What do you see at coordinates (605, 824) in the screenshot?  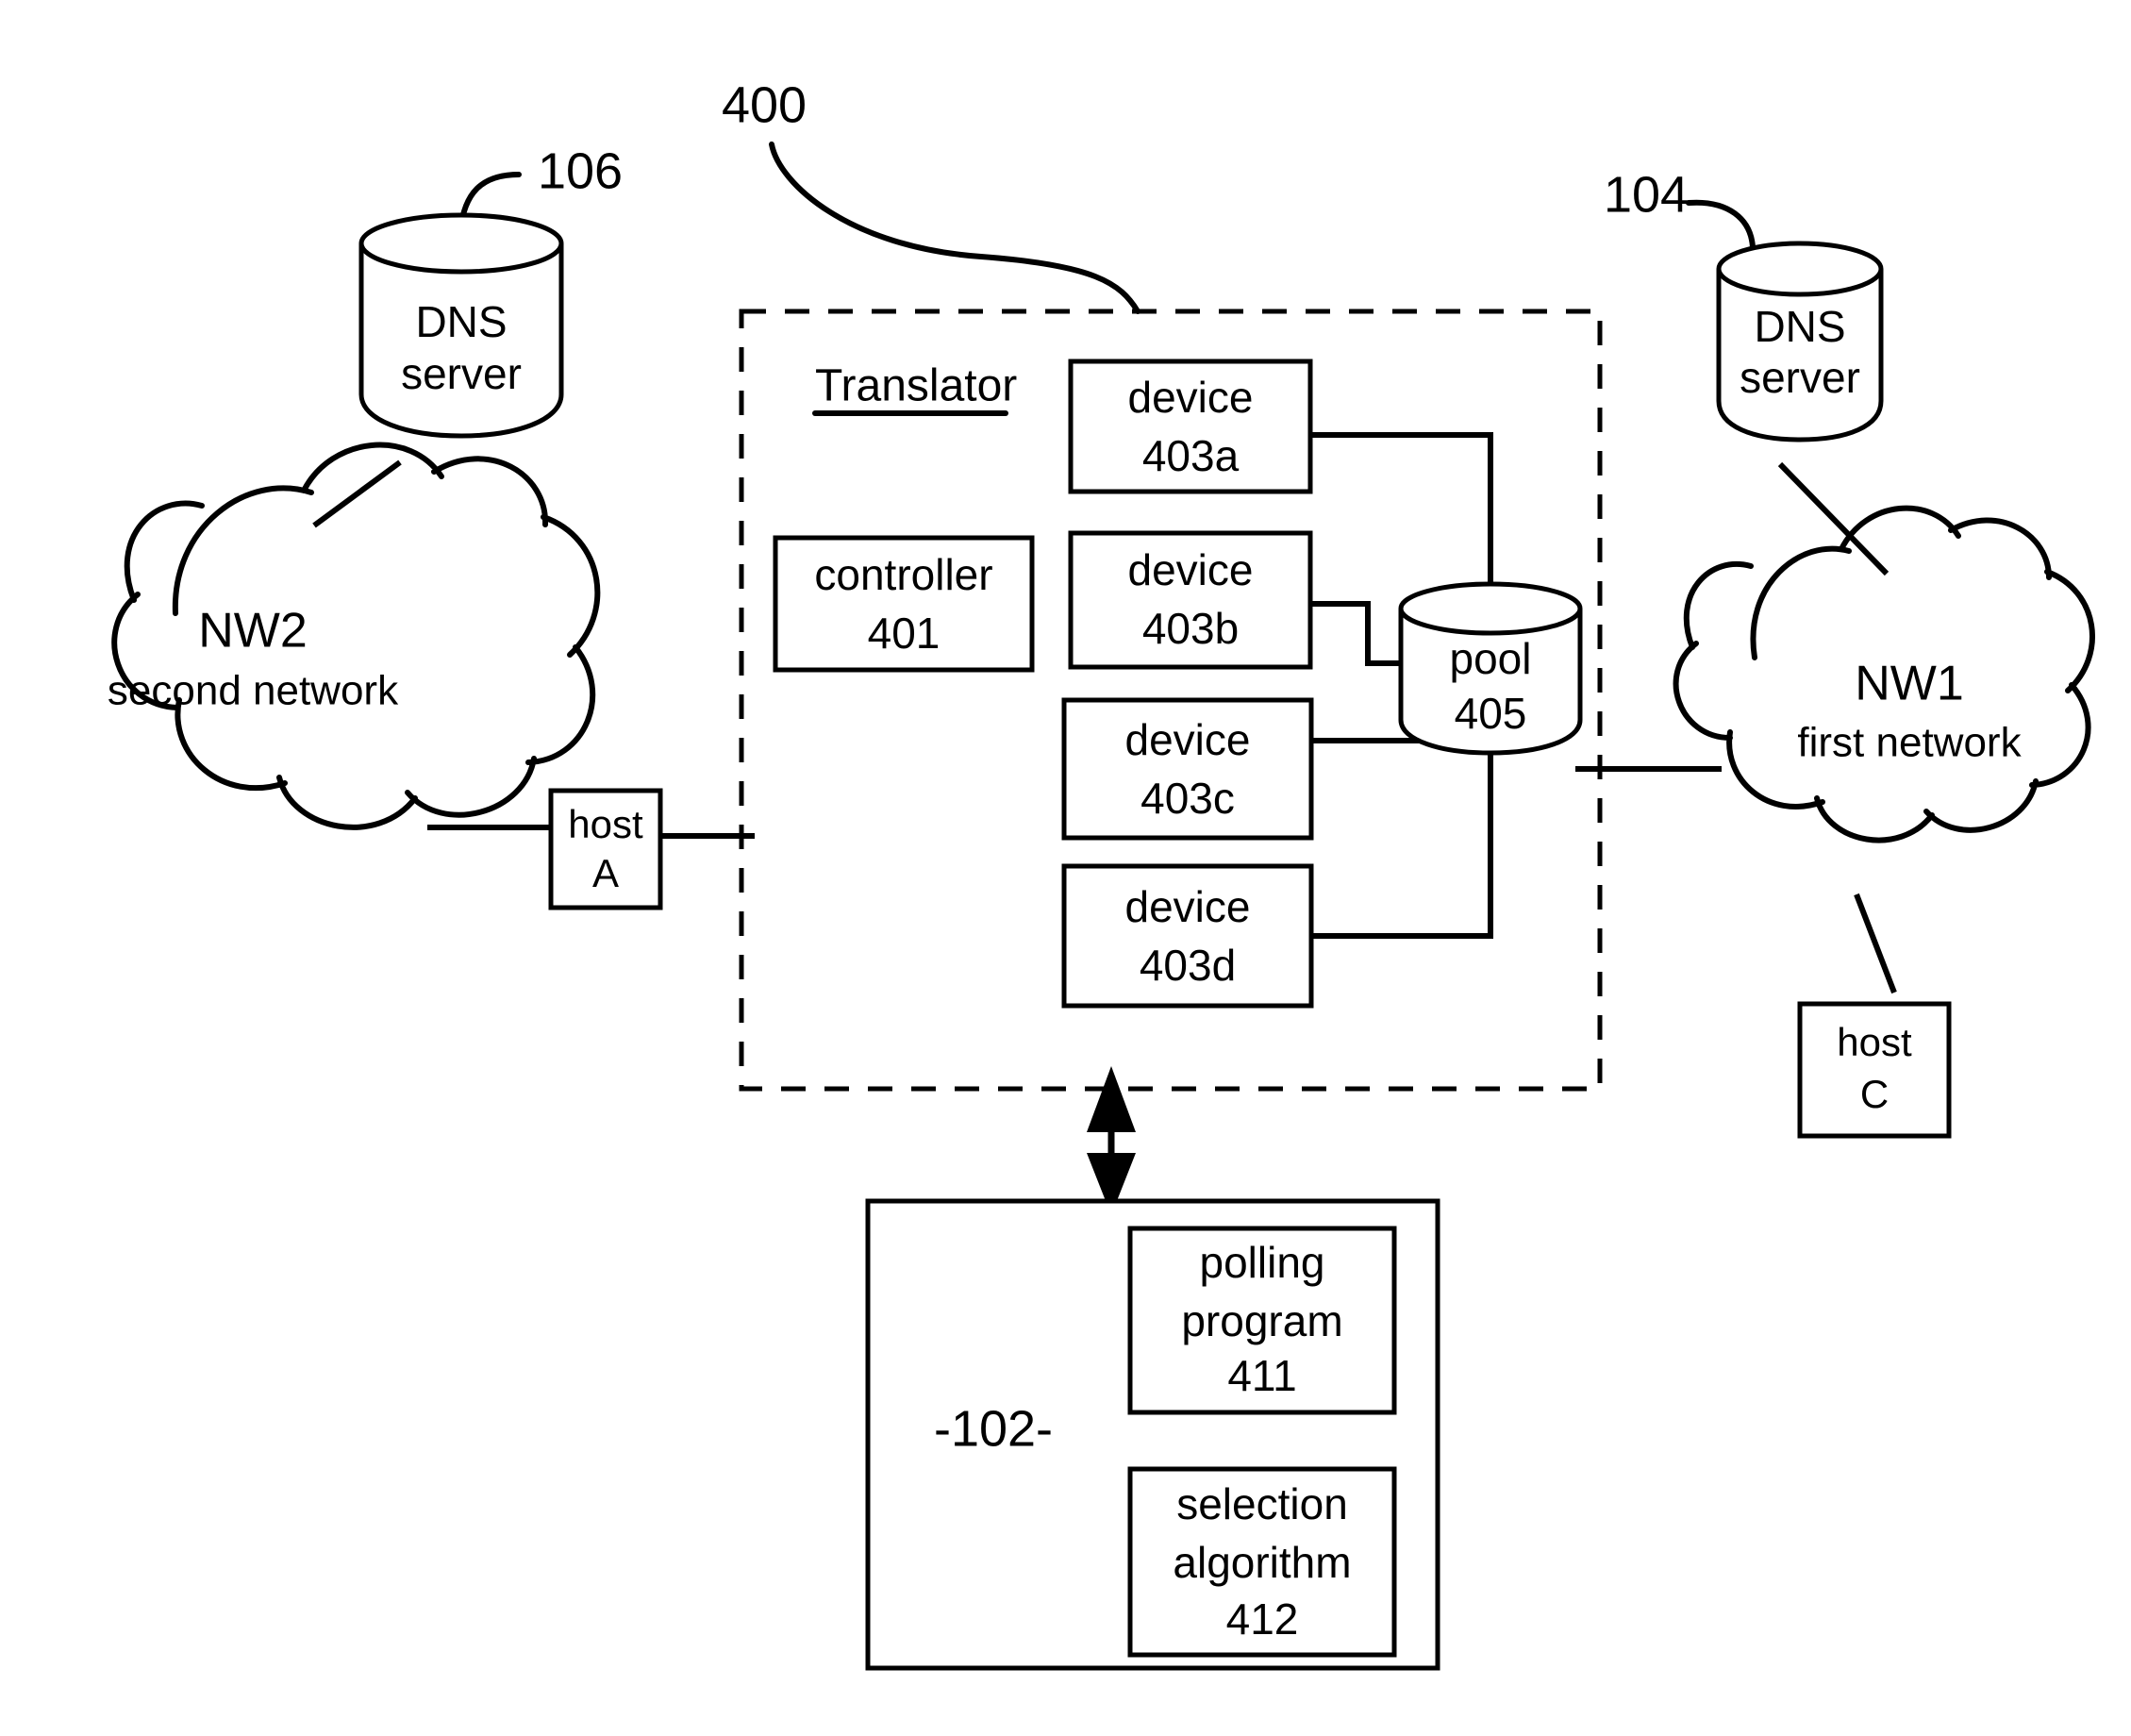 I see `host-a-label-line1: host` at bounding box center [605, 824].